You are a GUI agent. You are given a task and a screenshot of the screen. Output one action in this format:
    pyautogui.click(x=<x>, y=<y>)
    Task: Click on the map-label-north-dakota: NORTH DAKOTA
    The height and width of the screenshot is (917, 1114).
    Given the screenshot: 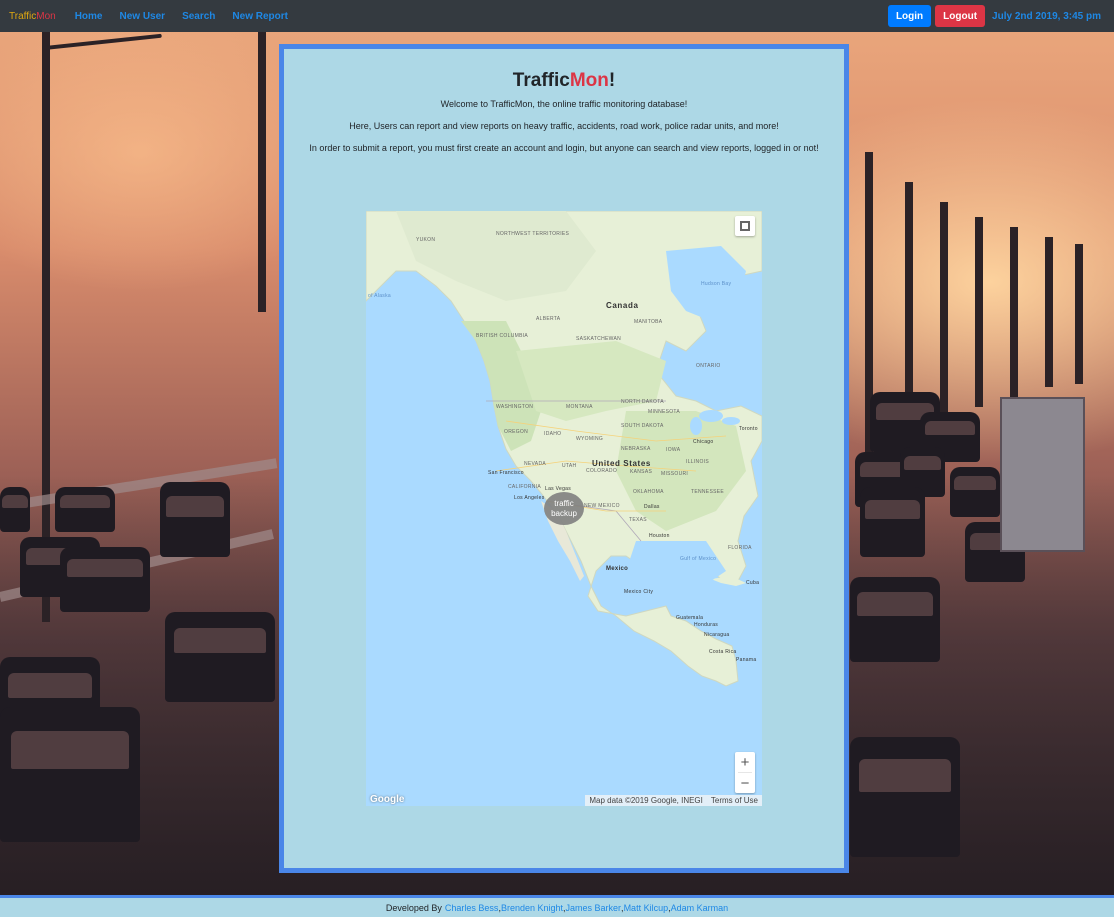 What is the action you would take?
    pyautogui.click(x=642, y=402)
    